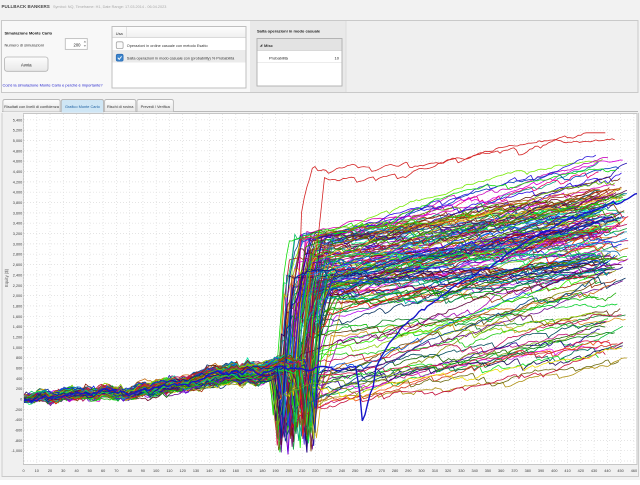 The width and height of the screenshot is (640, 485). Describe the element at coordinates (541, 471) in the screenshot. I see `svg-text: 390` at that location.